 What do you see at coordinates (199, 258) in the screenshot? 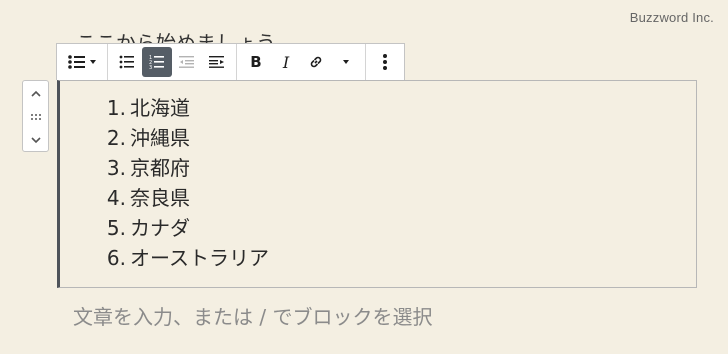
I see `list-item-text: オーストラリア` at bounding box center [199, 258].